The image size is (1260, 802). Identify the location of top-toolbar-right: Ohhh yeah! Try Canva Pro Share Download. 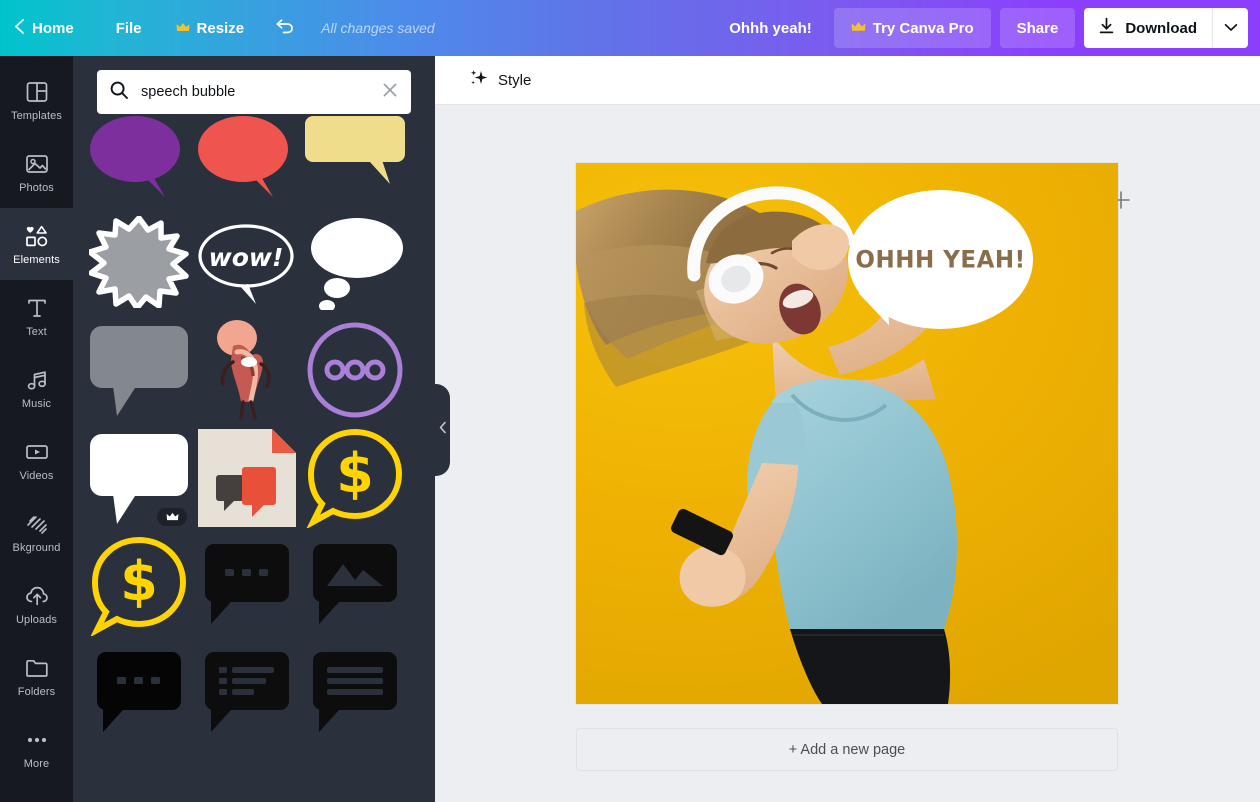
(983, 28).